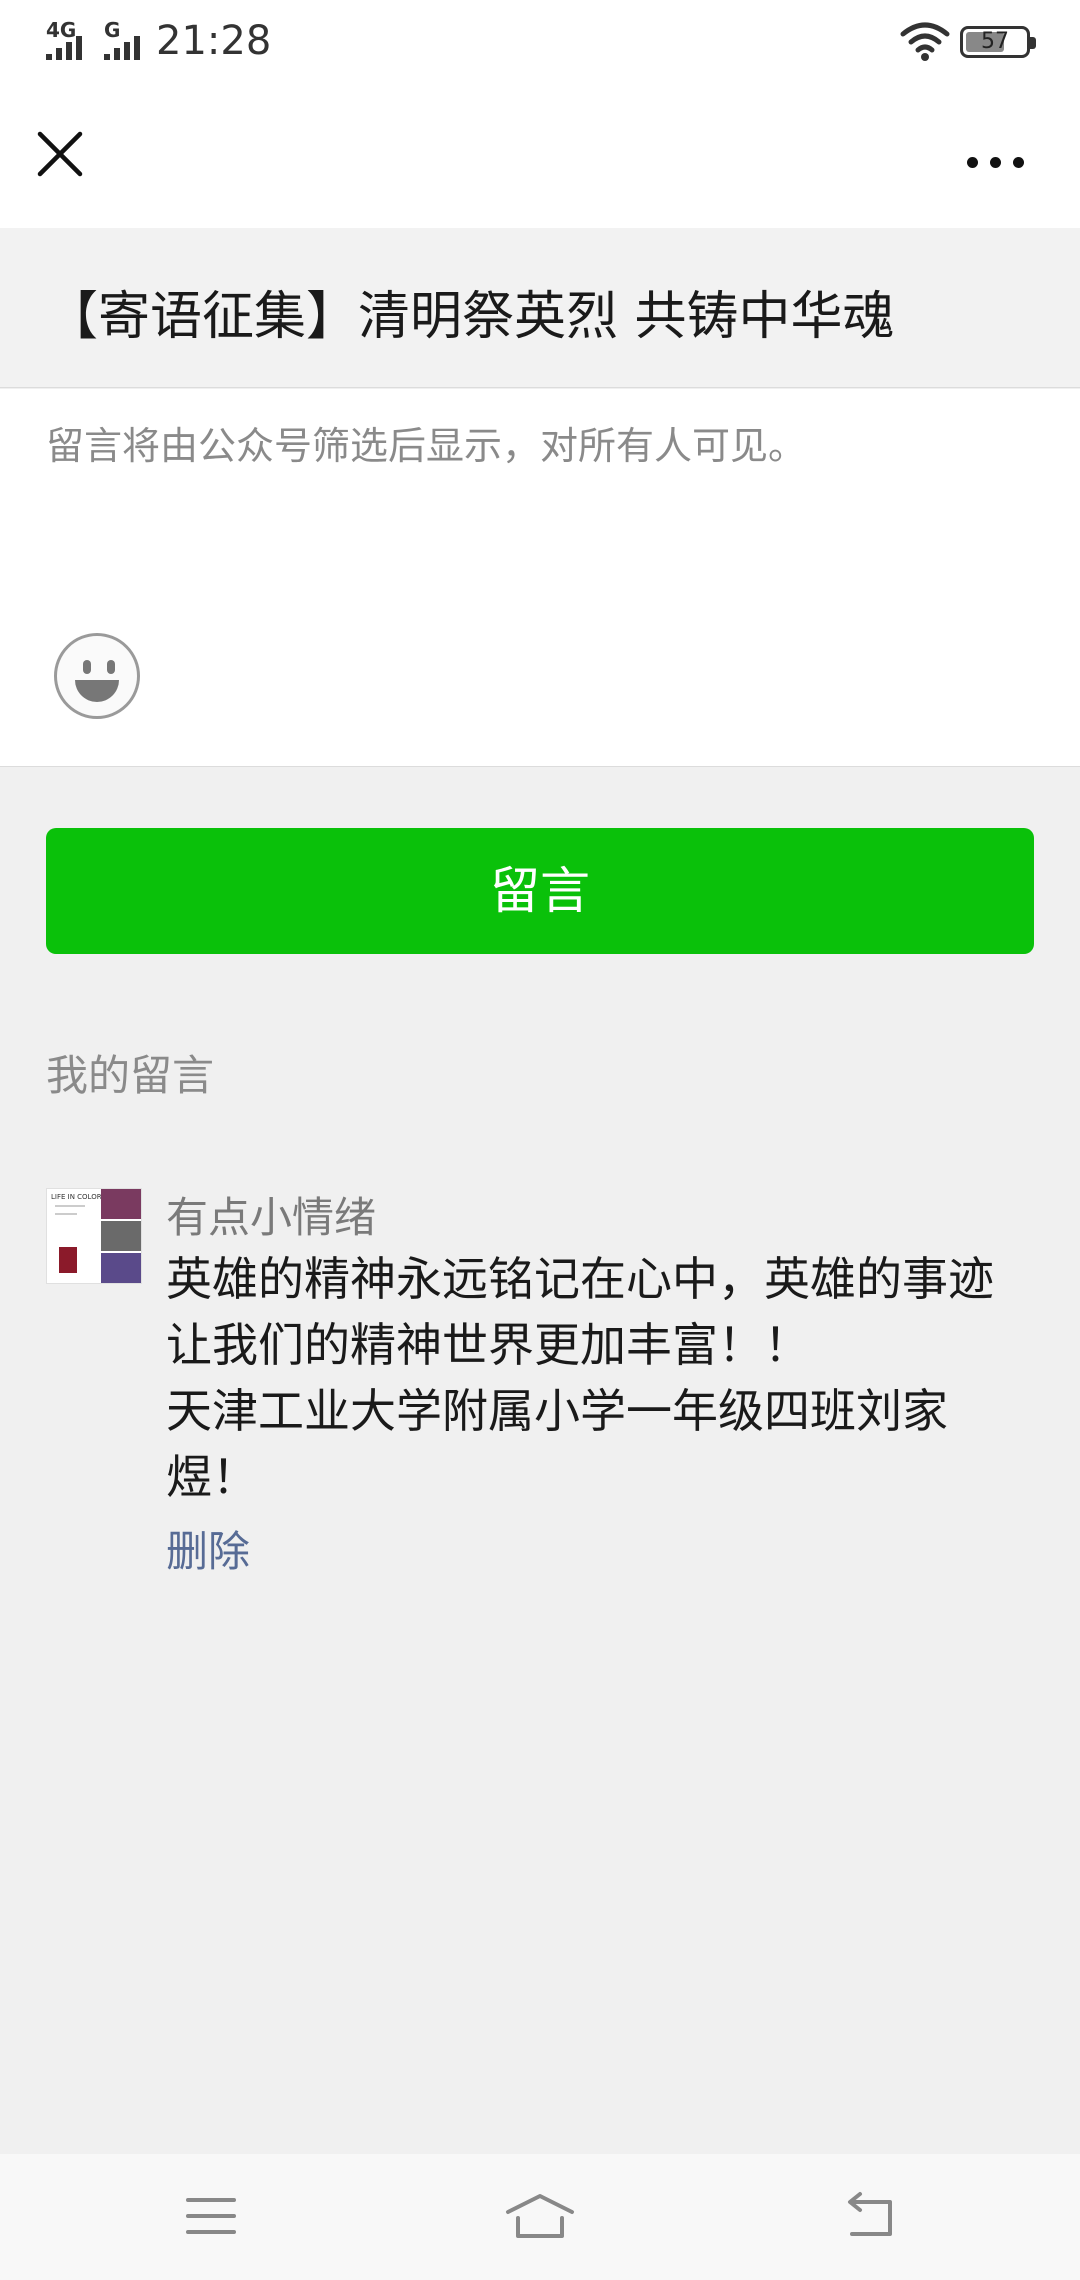 This screenshot has height=2280, width=1080. Describe the element at coordinates (208, 1548) in the screenshot. I see `delete-comment-link: 删除` at that location.